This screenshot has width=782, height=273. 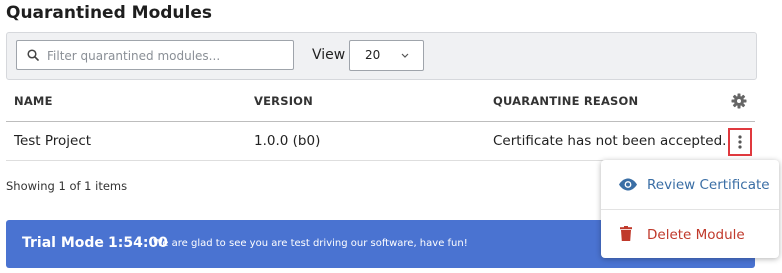 I want to click on more-vertical-icon, so click(x=740, y=142).